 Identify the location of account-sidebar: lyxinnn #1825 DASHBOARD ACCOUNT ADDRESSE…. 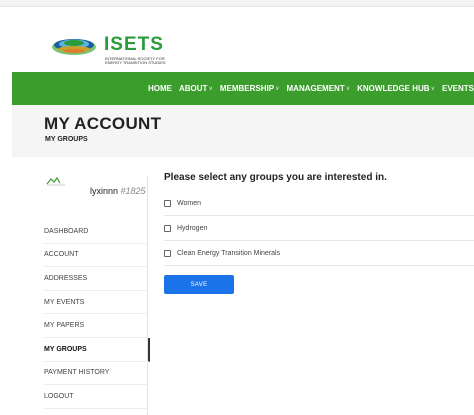
(97, 295).